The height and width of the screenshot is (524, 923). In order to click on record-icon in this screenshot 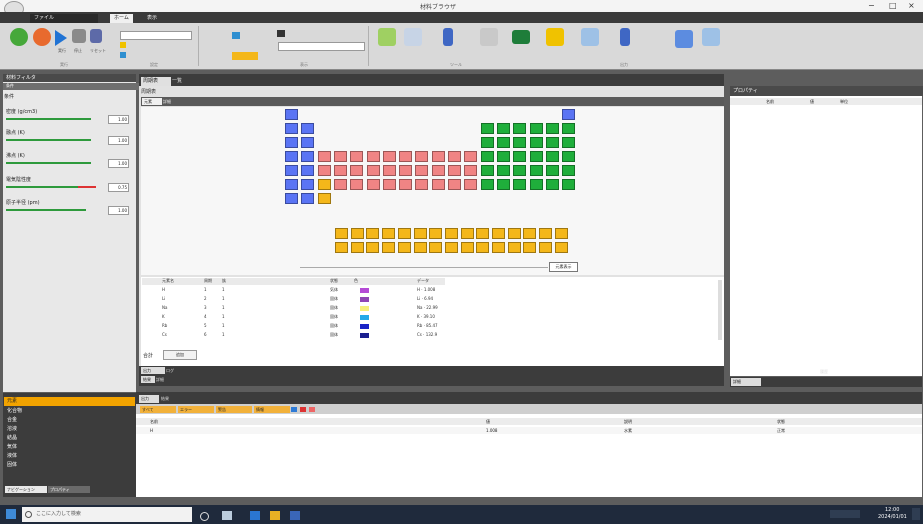, I will do `click(42, 37)`.